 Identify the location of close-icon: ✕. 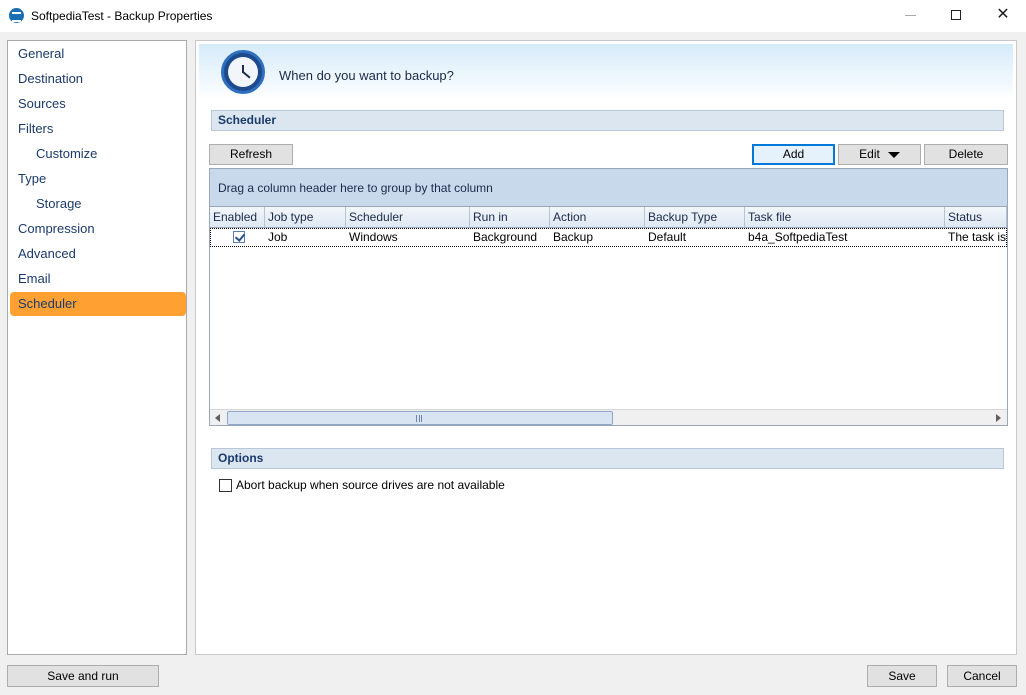
(1003, 14).